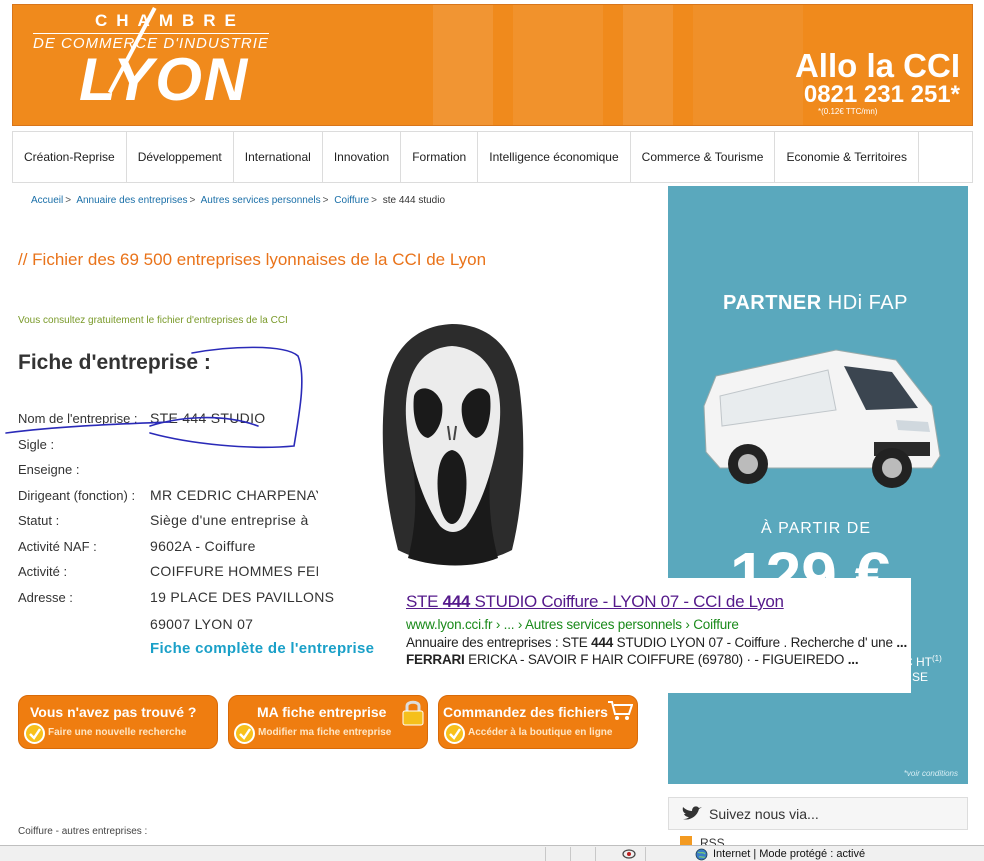  Describe the element at coordinates (877, 65) in the screenshot. I see `allo-title: Allo la CCI` at that location.